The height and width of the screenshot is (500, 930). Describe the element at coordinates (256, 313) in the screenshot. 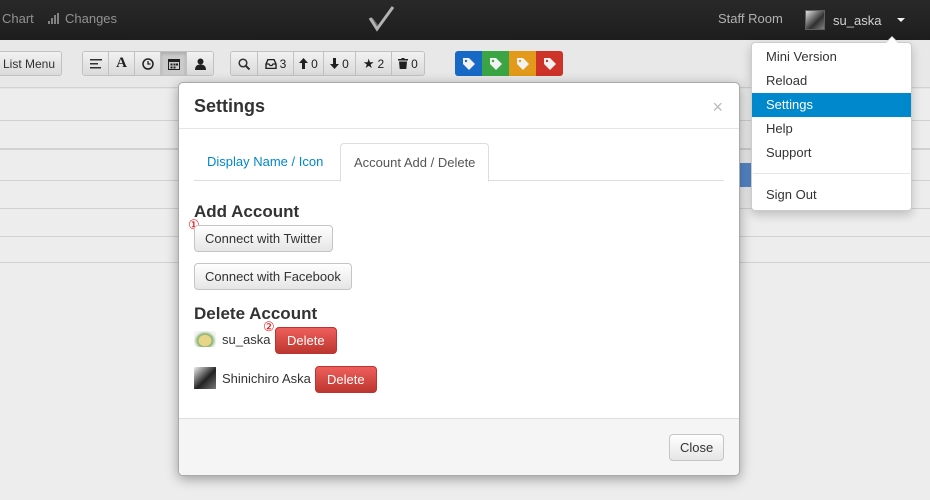

I see `delete-account-heading: Delete Account` at that location.